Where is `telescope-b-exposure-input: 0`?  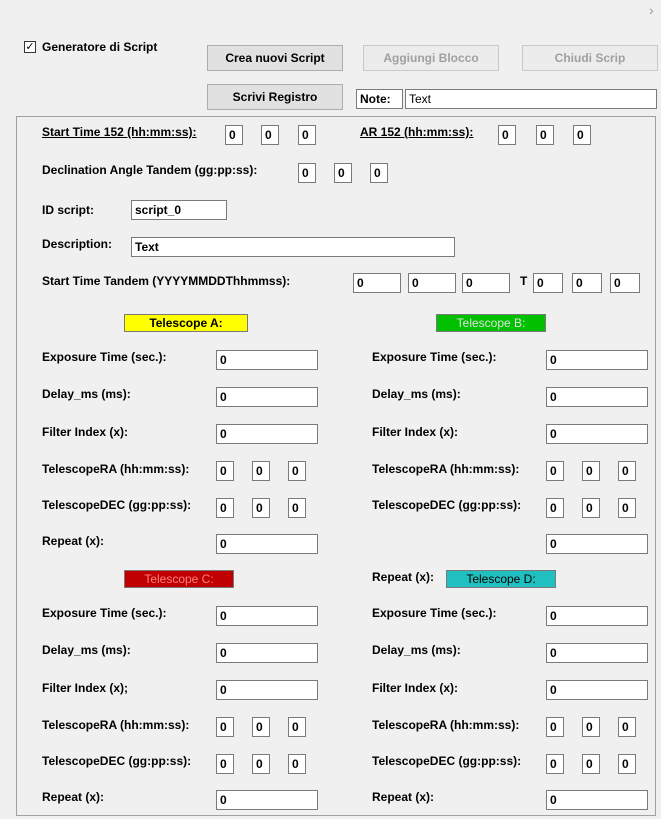
telescope-b-exposure-input: 0 is located at coordinates (597, 360).